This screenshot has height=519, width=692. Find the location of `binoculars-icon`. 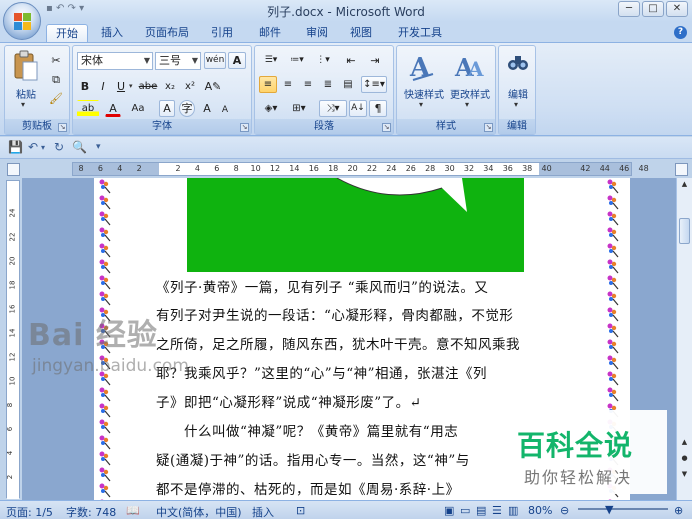

binoculars-icon is located at coordinates (518, 63).